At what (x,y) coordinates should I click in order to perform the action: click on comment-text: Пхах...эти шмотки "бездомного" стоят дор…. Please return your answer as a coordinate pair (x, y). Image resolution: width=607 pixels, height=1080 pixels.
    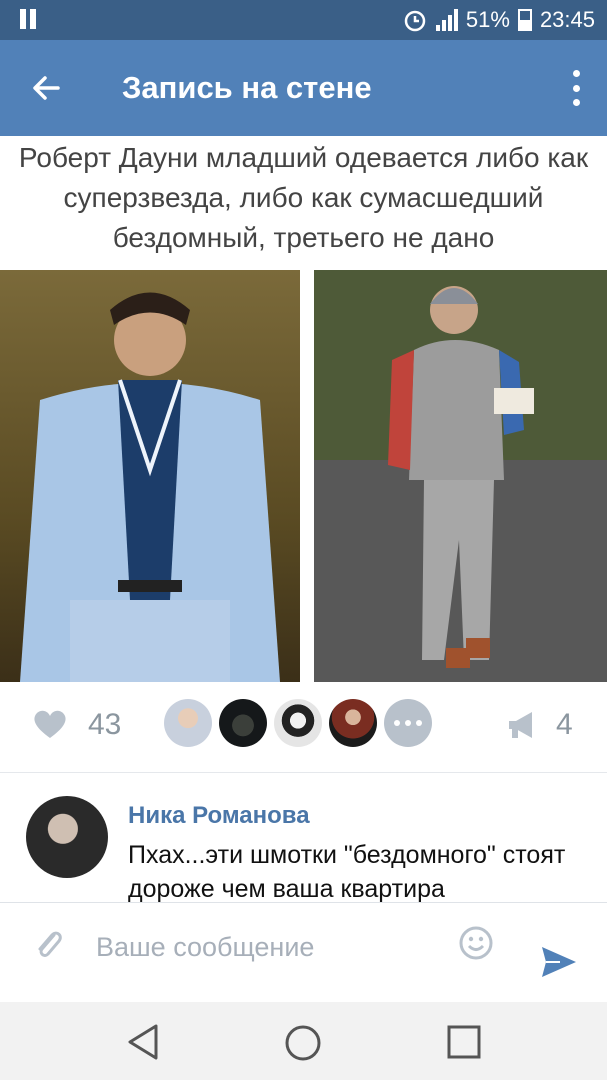
    Looking at the image, I should click on (347, 872).